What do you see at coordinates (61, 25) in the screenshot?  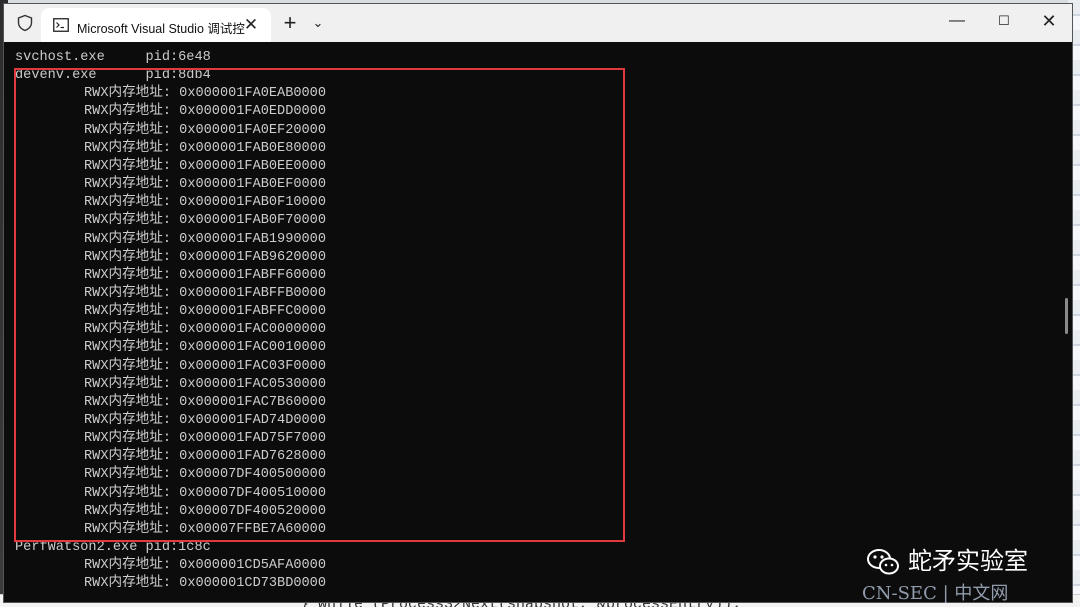 I see `terminal-icon` at bounding box center [61, 25].